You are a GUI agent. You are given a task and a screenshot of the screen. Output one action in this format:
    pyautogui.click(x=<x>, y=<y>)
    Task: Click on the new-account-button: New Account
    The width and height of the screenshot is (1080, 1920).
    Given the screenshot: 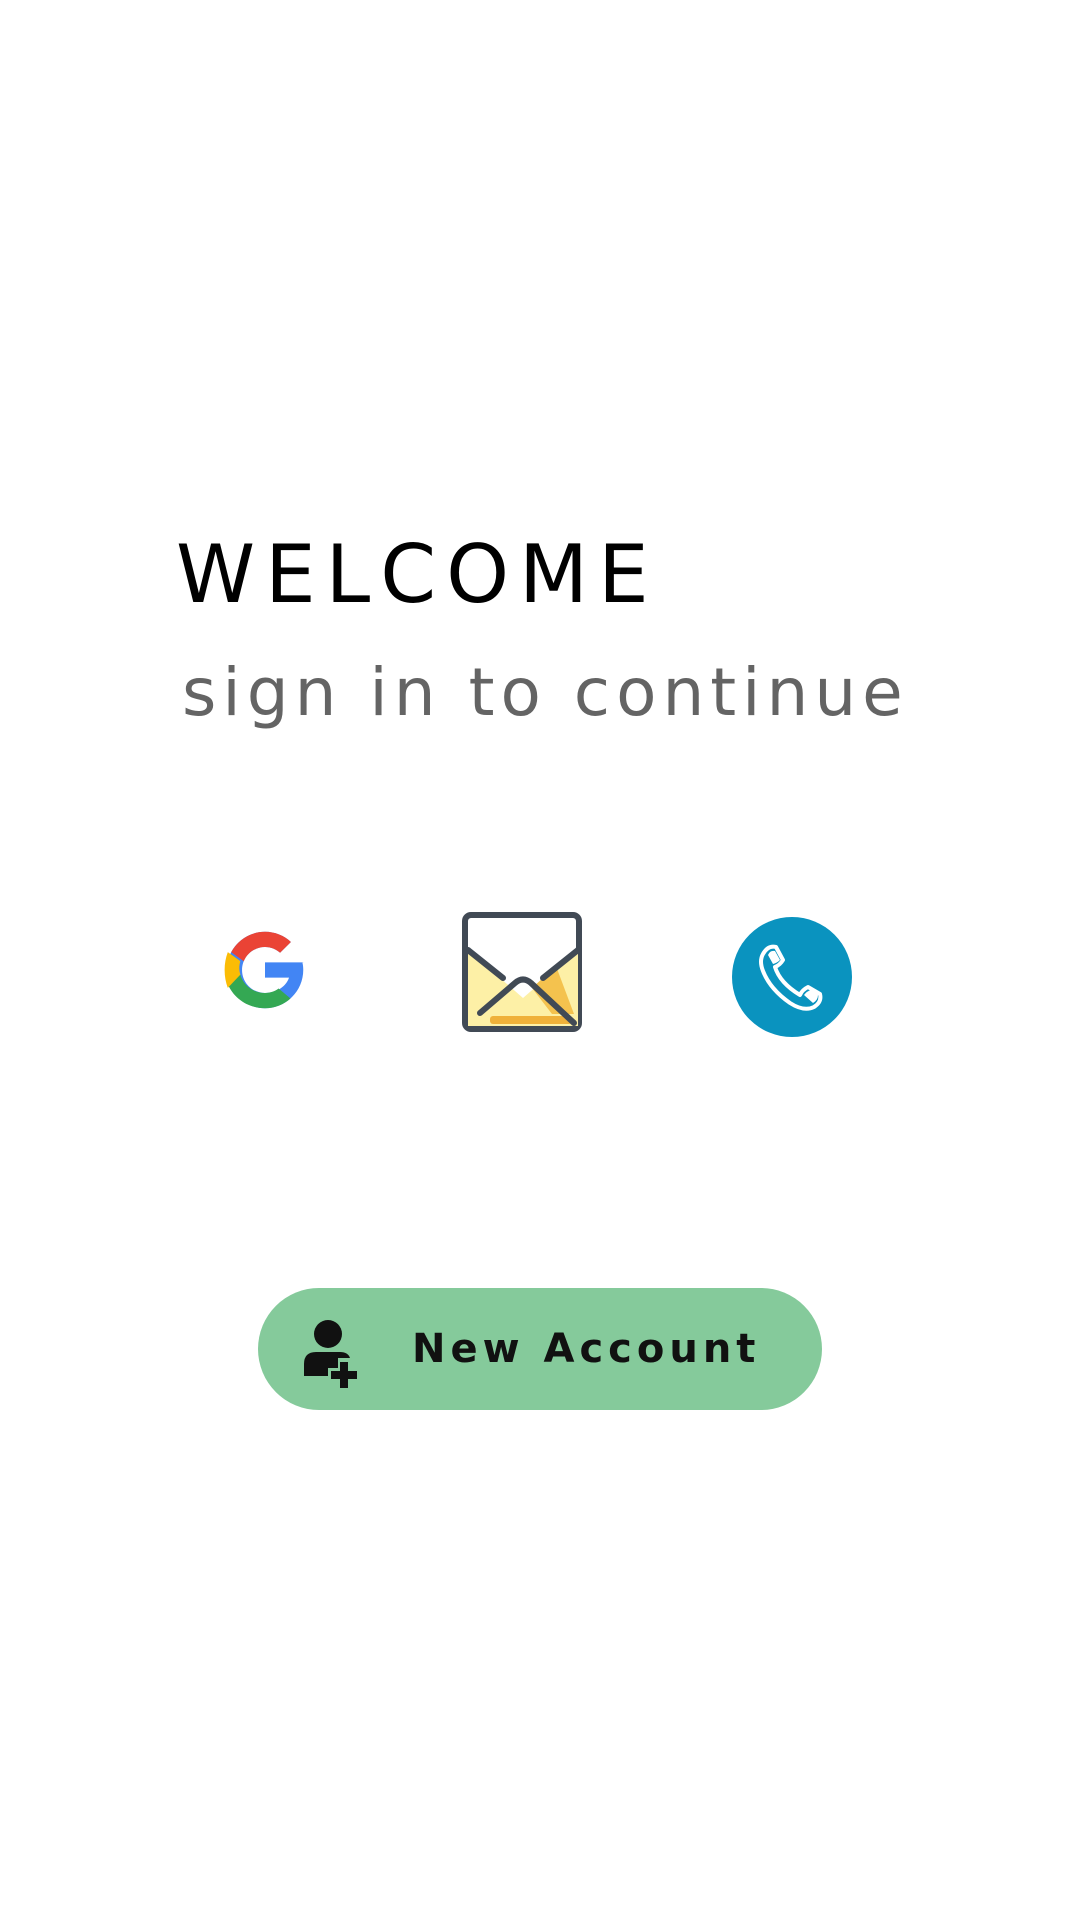 What is the action you would take?
    pyautogui.click(x=540, y=1349)
    